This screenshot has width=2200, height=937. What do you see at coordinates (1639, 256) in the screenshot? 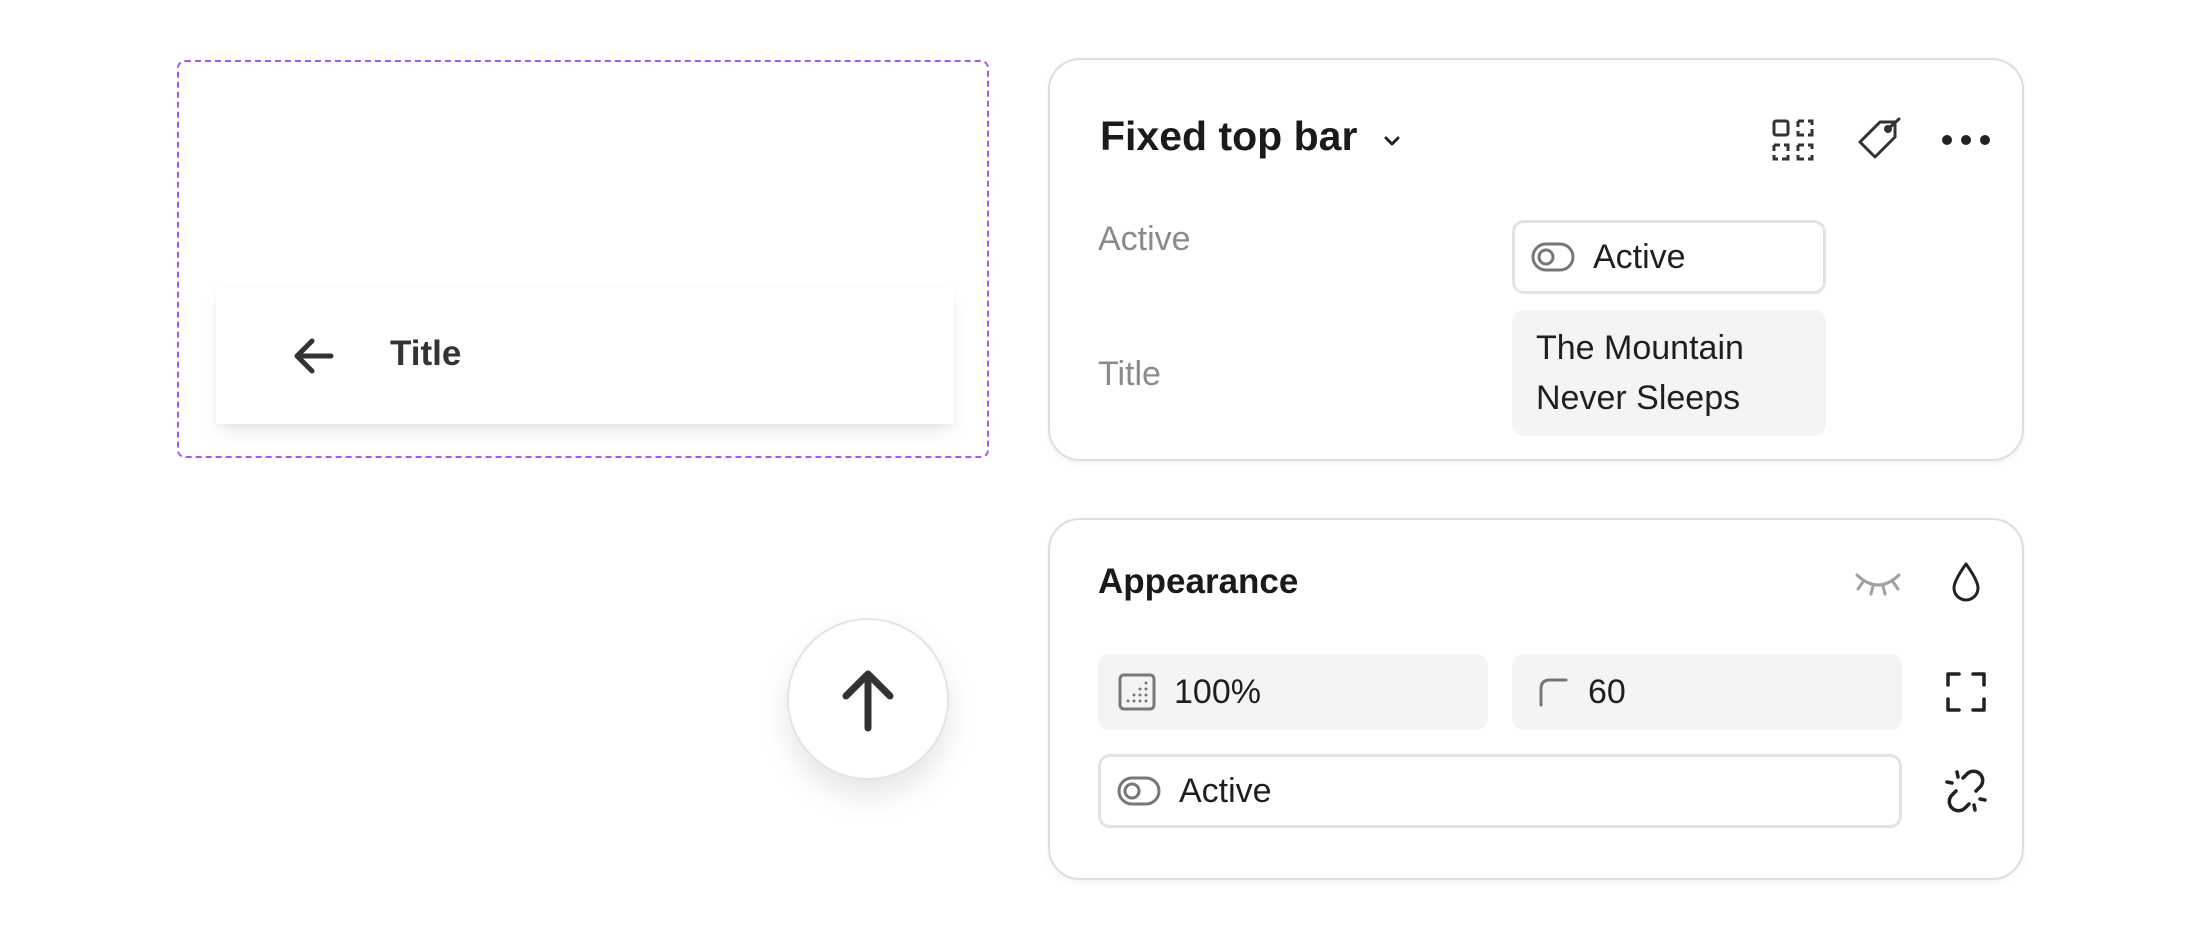
I see `active-toggle-value: Active` at bounding box center [1639, 256].